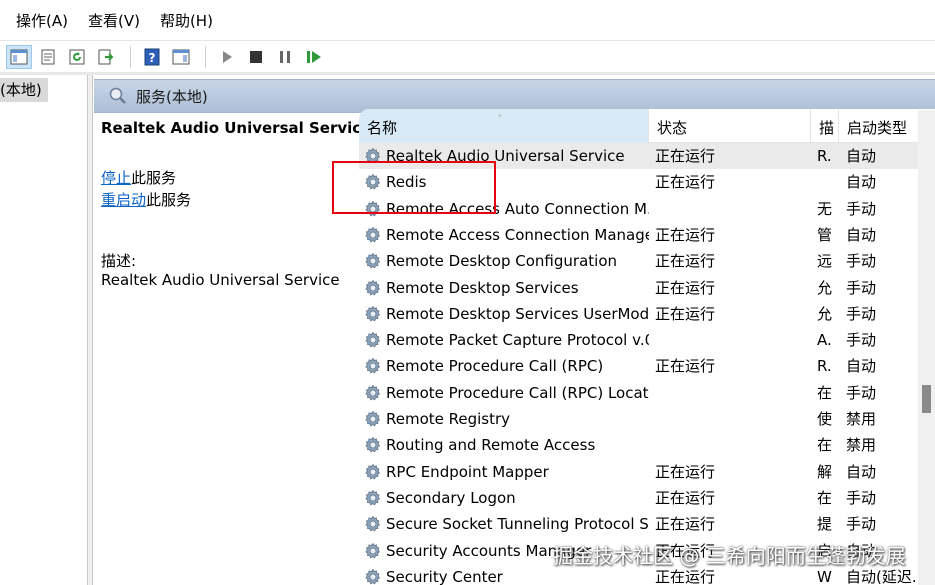 This screenshot has height=585, width=935. Describe the element at coordinates (824, 366) in the screenshot. I see `service-description: R.` at that location.